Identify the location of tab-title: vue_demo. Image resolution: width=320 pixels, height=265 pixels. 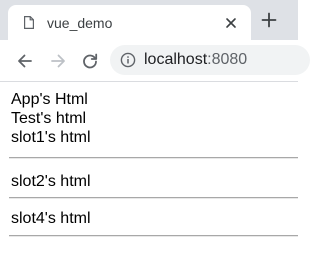
(80, 23).